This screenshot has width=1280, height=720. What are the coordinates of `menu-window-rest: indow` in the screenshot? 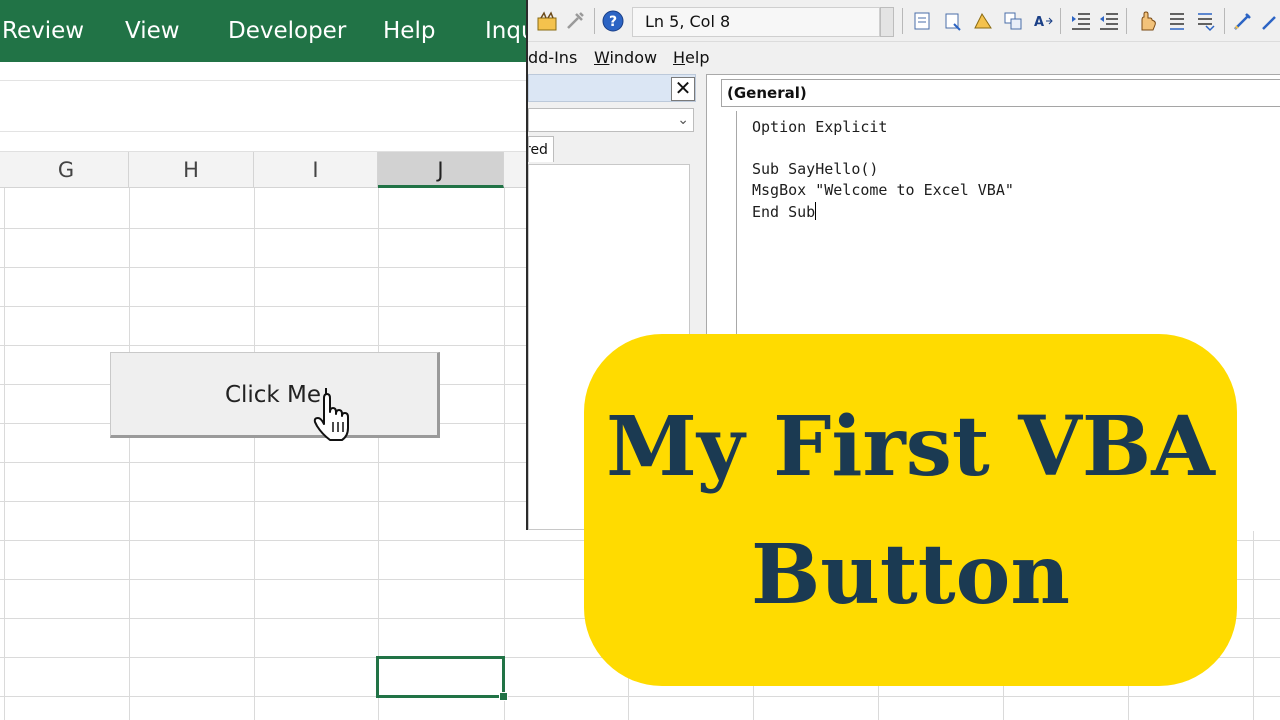 It's located at (633, 57).